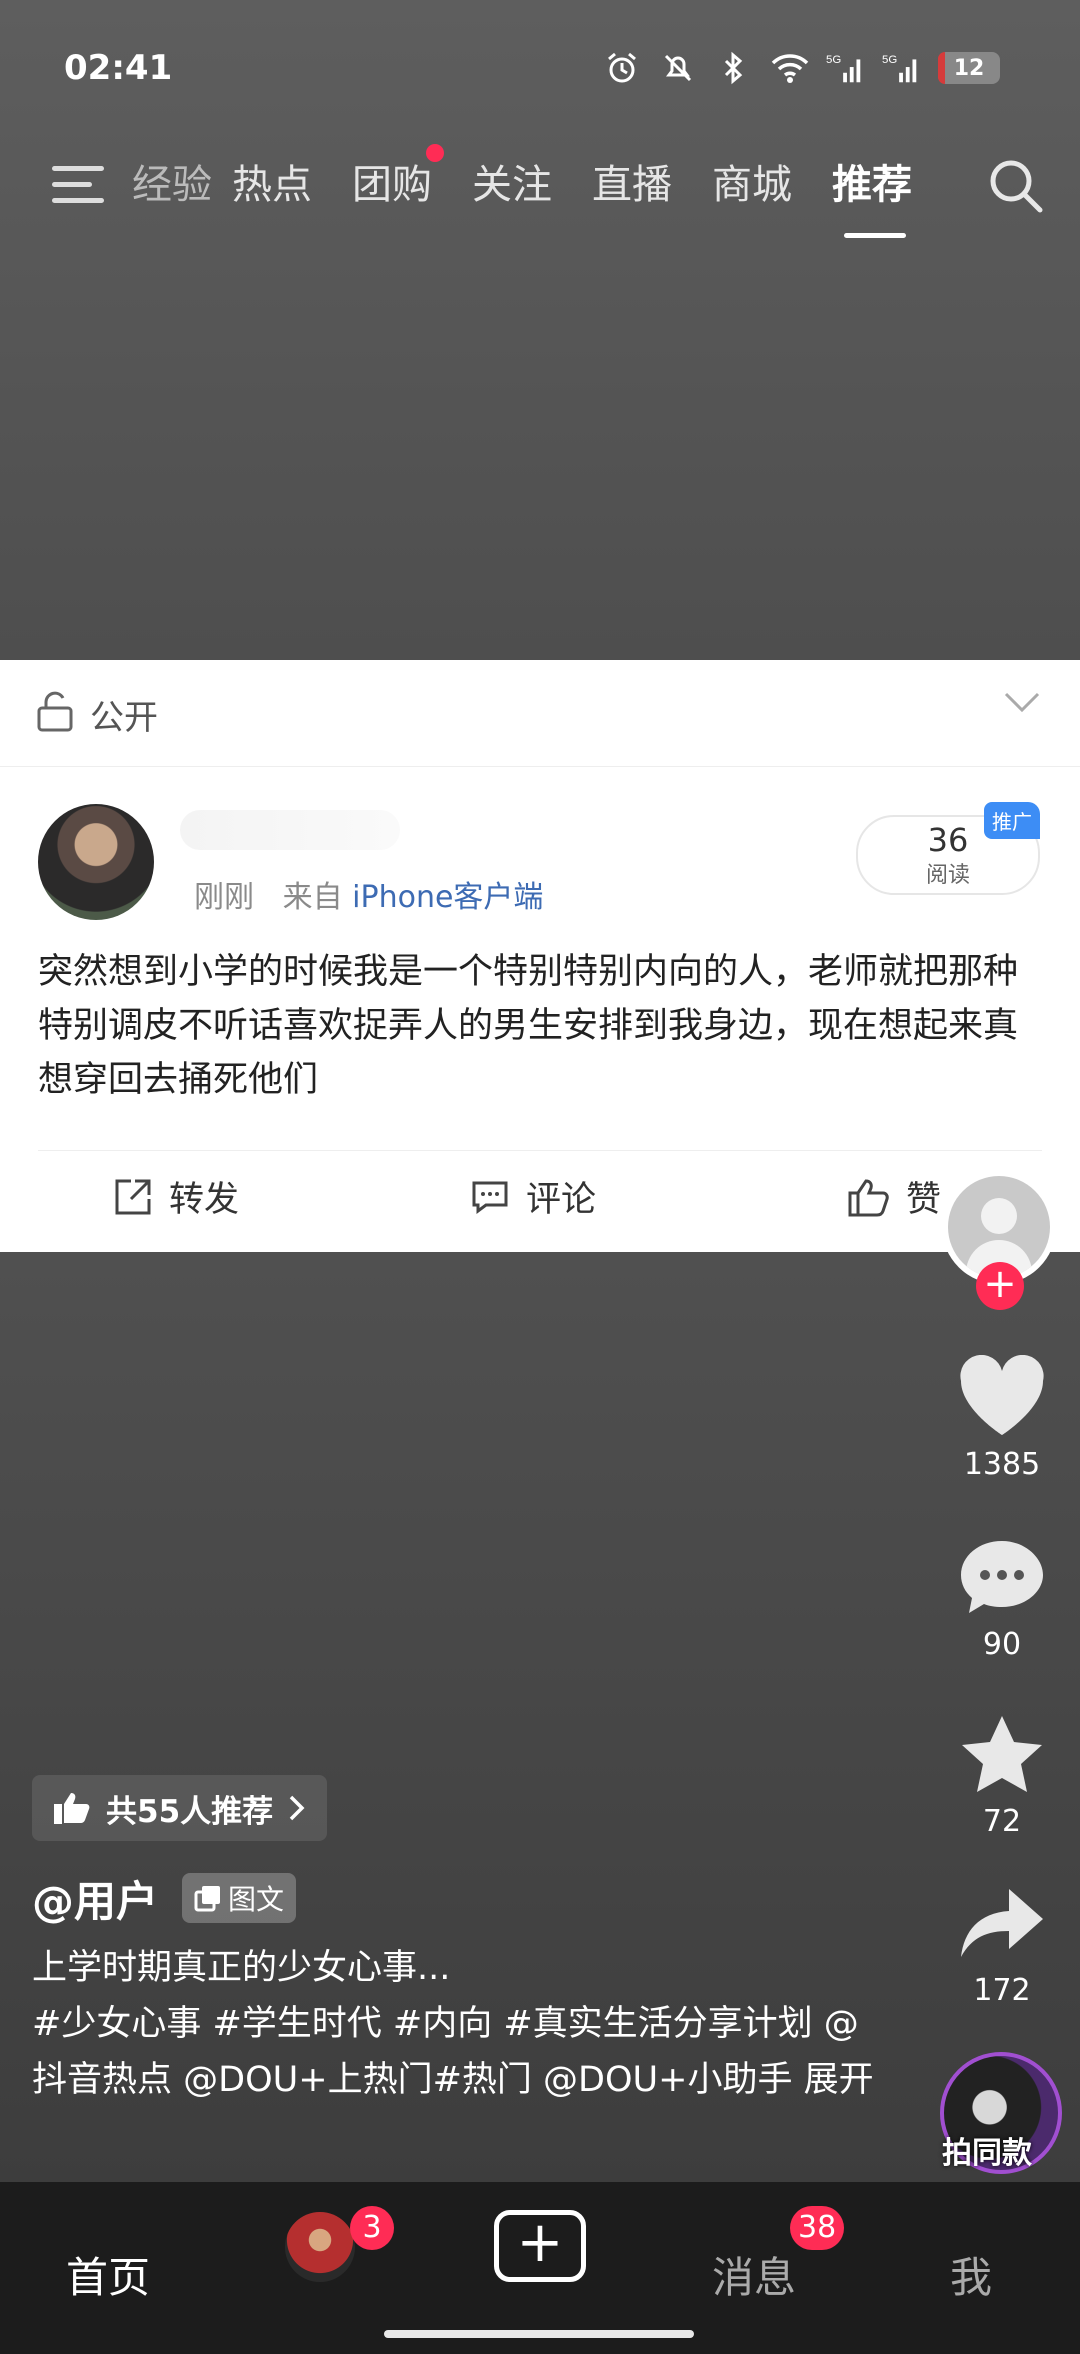 This screenshot has height=2354, width=1080. I want to click on favorite-count: 72, so click(1002, 1821).